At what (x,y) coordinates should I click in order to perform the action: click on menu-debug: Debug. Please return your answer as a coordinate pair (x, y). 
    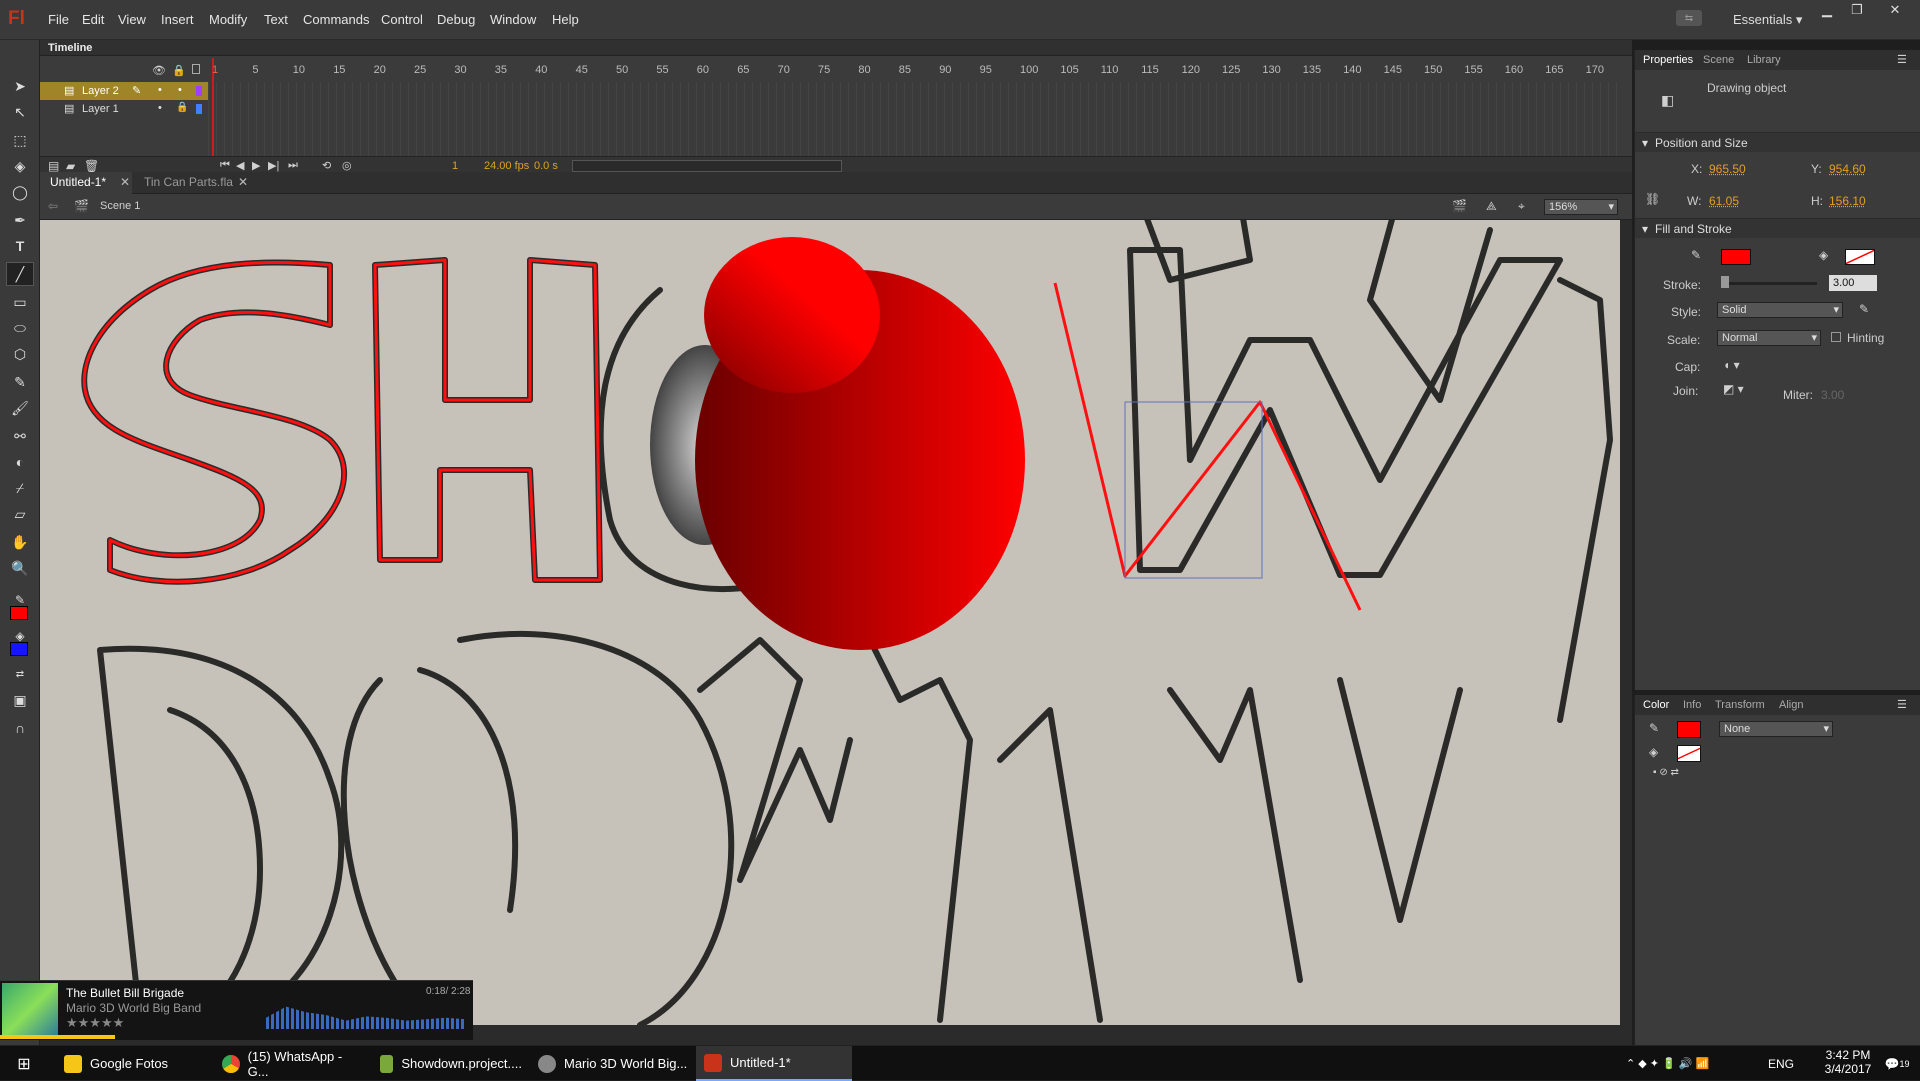
    Looking at the image, I should click on (456, 19).